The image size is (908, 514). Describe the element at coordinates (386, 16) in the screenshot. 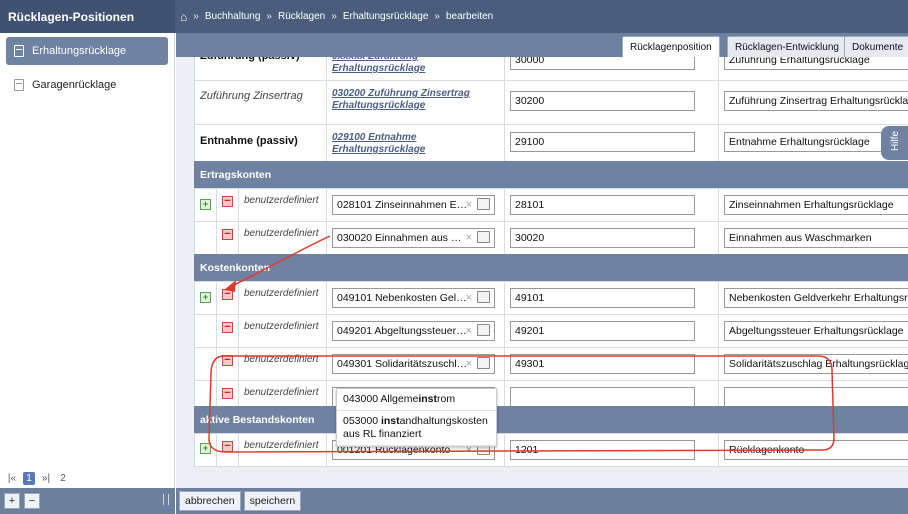

I see `breadcrumb-item-erhaltungsruecklage: Erhaltungsrücklage` at that location.